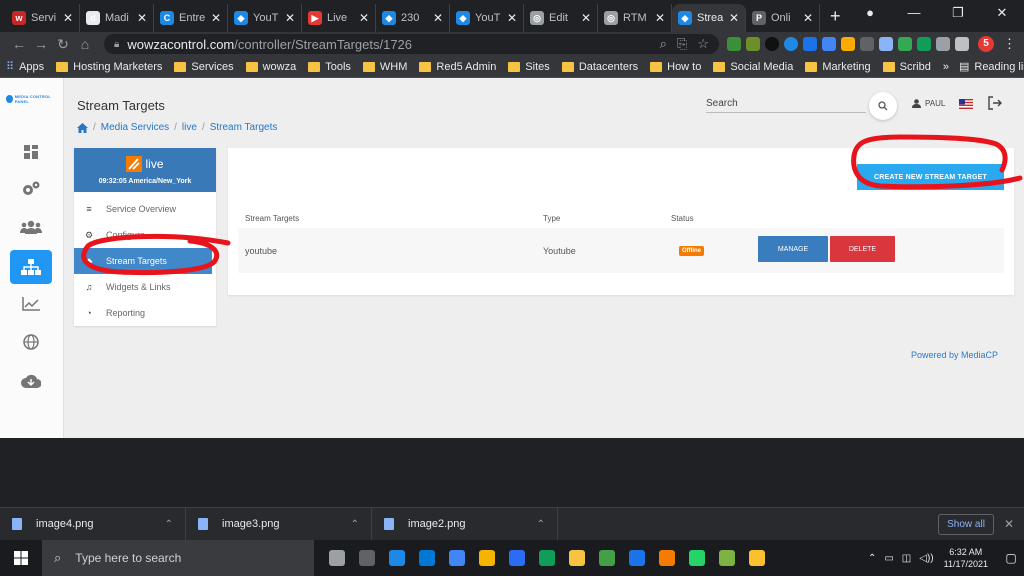  What do you see at coordinates (914, 15) in the screenshot?
I see `minimize-button: —` at bounding box center [914, 15].